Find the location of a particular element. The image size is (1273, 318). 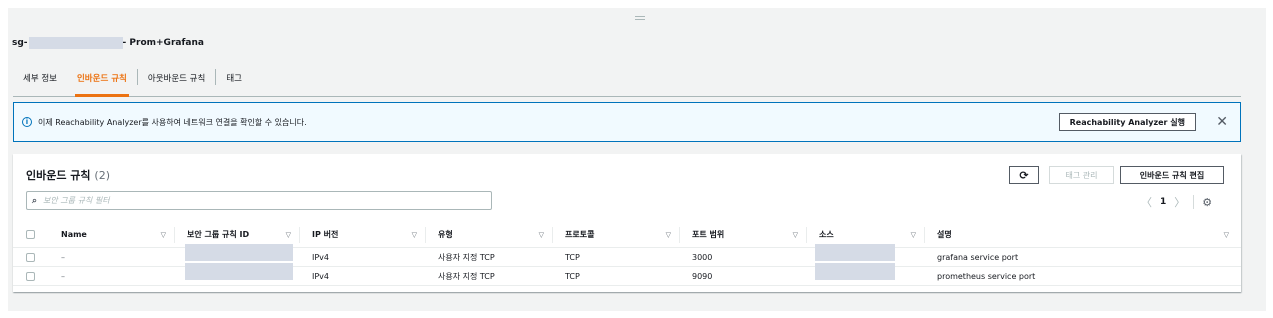

gear-icon: ⚙ is located at coordinates (1207, 202).